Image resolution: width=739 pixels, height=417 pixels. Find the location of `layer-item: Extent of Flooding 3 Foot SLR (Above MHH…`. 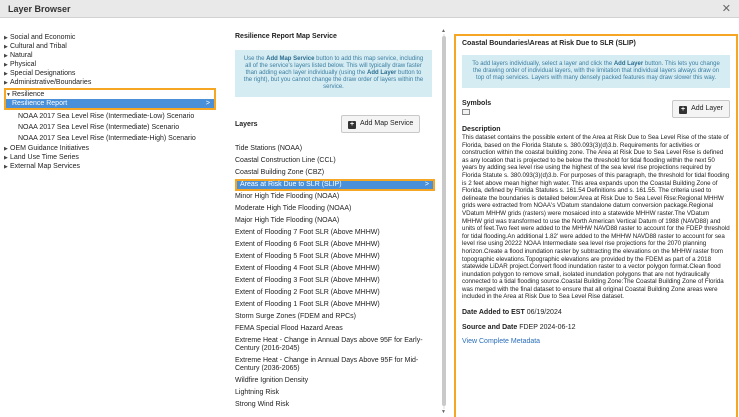

layer-item: Extent of Flooding 3 Foot SLR (Above MHH… is located at coordinates (335, 281).